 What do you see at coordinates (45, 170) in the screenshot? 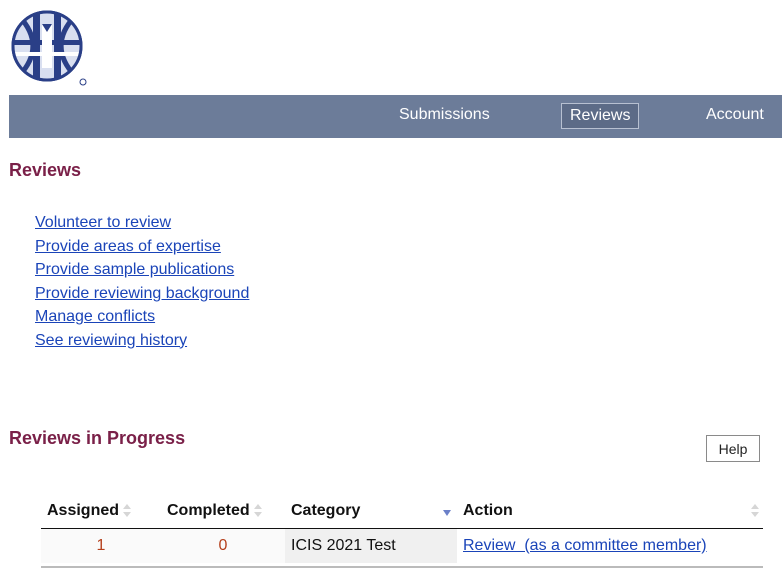
I see `page-title: Reviews` at bounding box center [45, 170].